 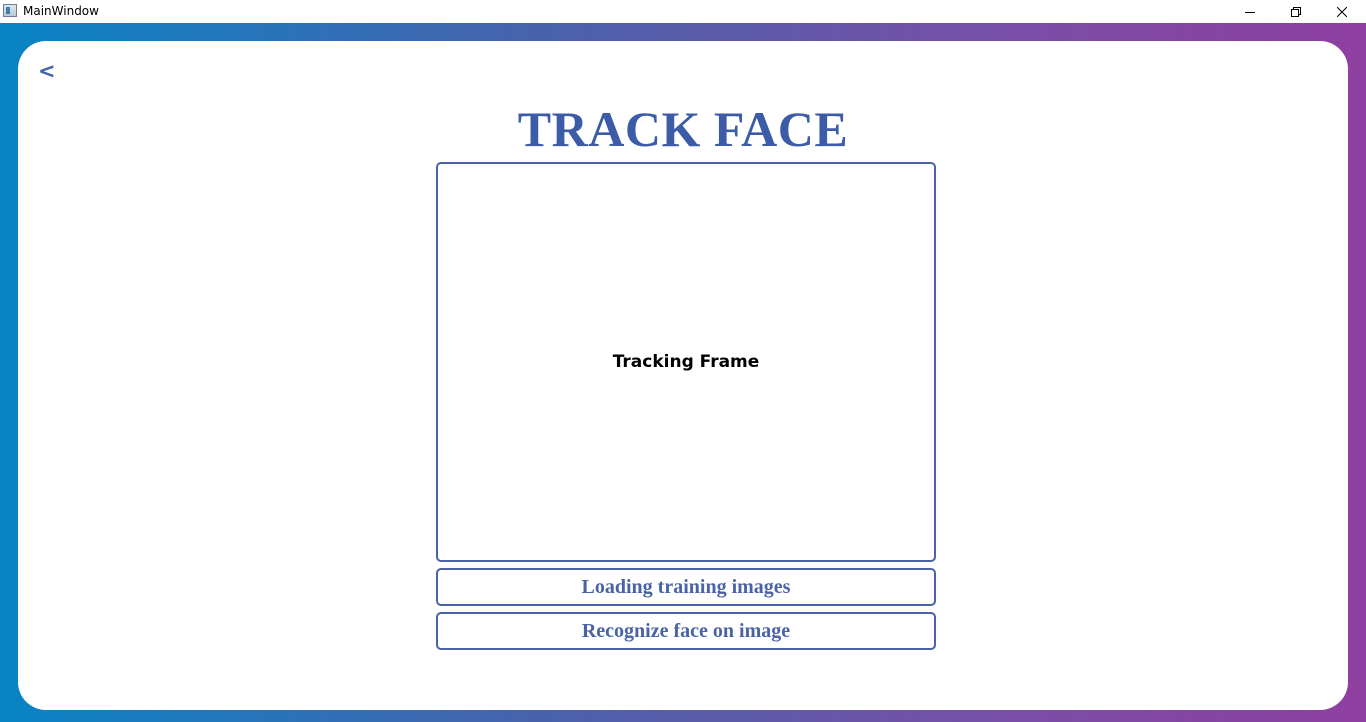 I want to click on close-button, so click(x=1342, y=11).